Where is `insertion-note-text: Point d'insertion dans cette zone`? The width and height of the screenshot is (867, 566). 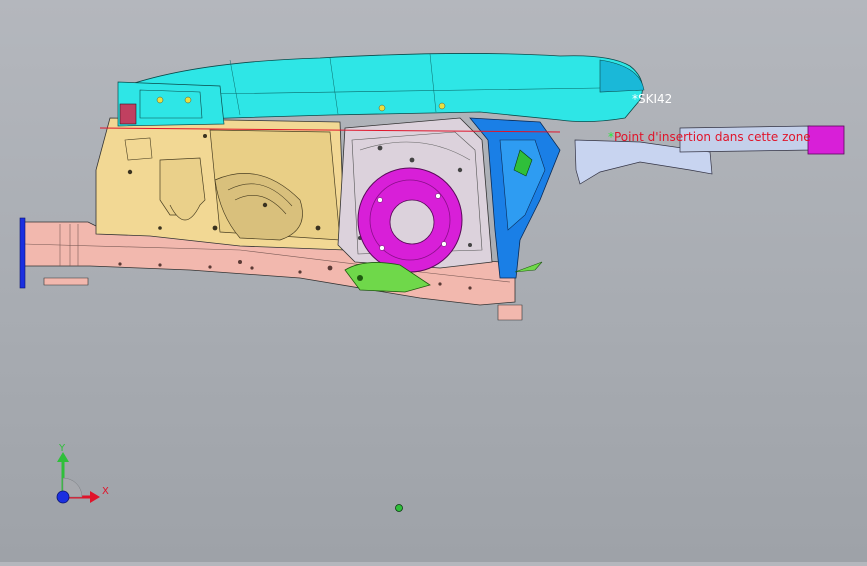
insertion-note-text: Point d'insertion dans cette zone is located at coordinates (712, 137).